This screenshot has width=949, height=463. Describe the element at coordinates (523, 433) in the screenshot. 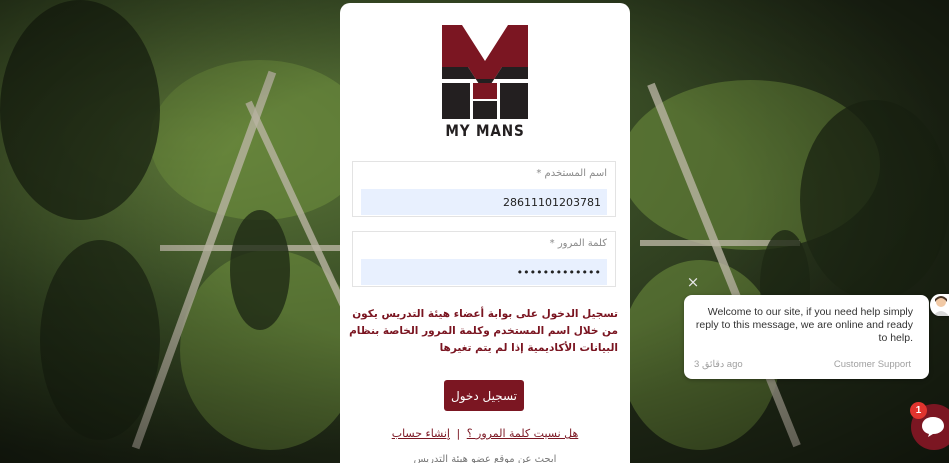

I see `forgot-password-link: هل نسيت كلمة المرور ؟` at that location.